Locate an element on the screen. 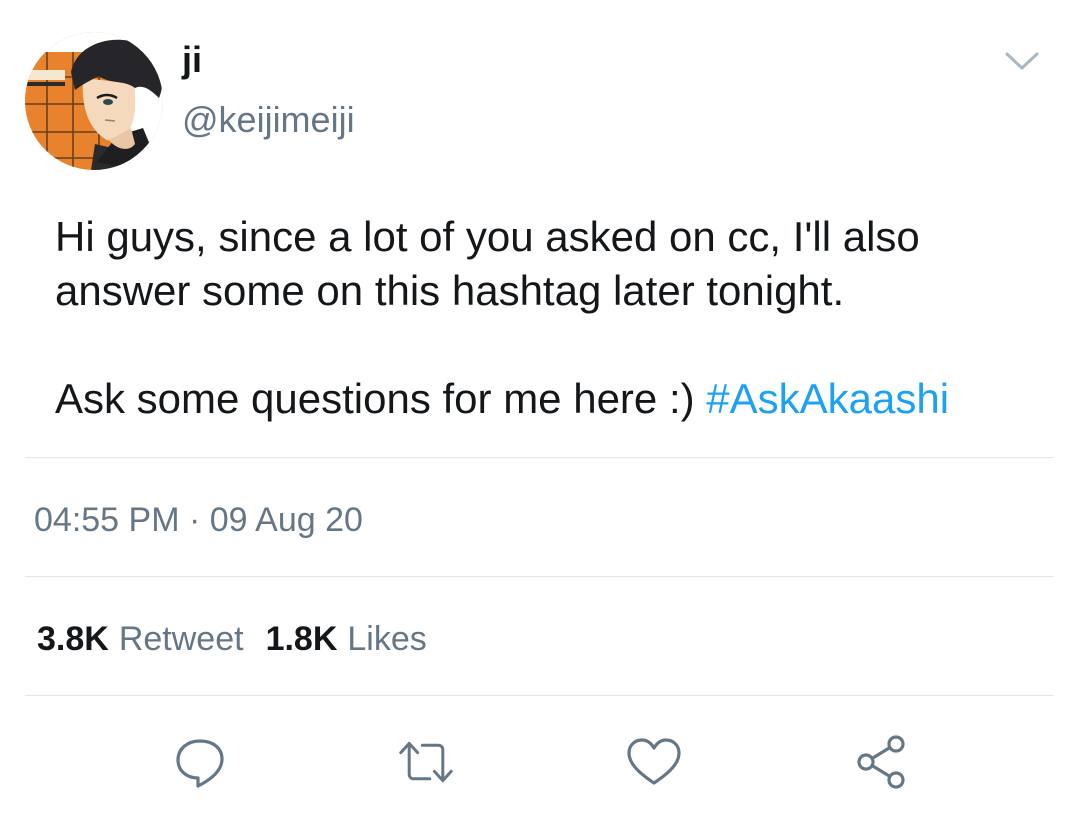  reply-icon is located at coordinates (200, 763).